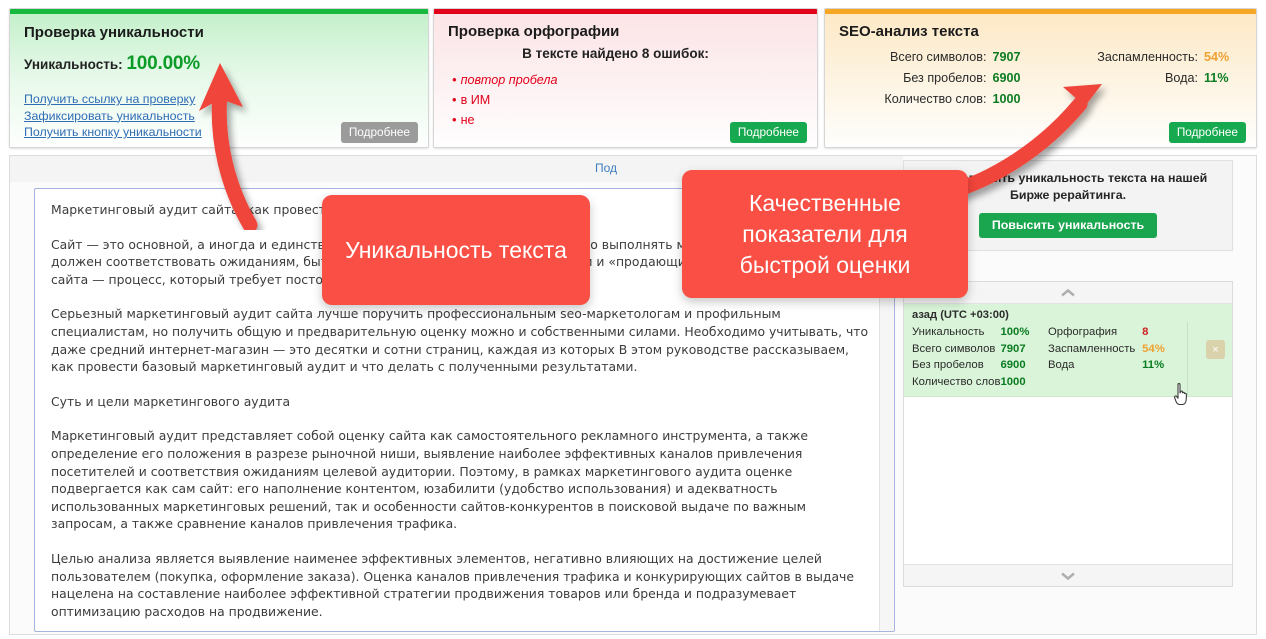 The width and height of the screenshot is (1266, 639). What do you see at coordinates (1015, 332) in the screenshot?
I see `history-metric-value: 100%` at bounding box center [1015, 332].